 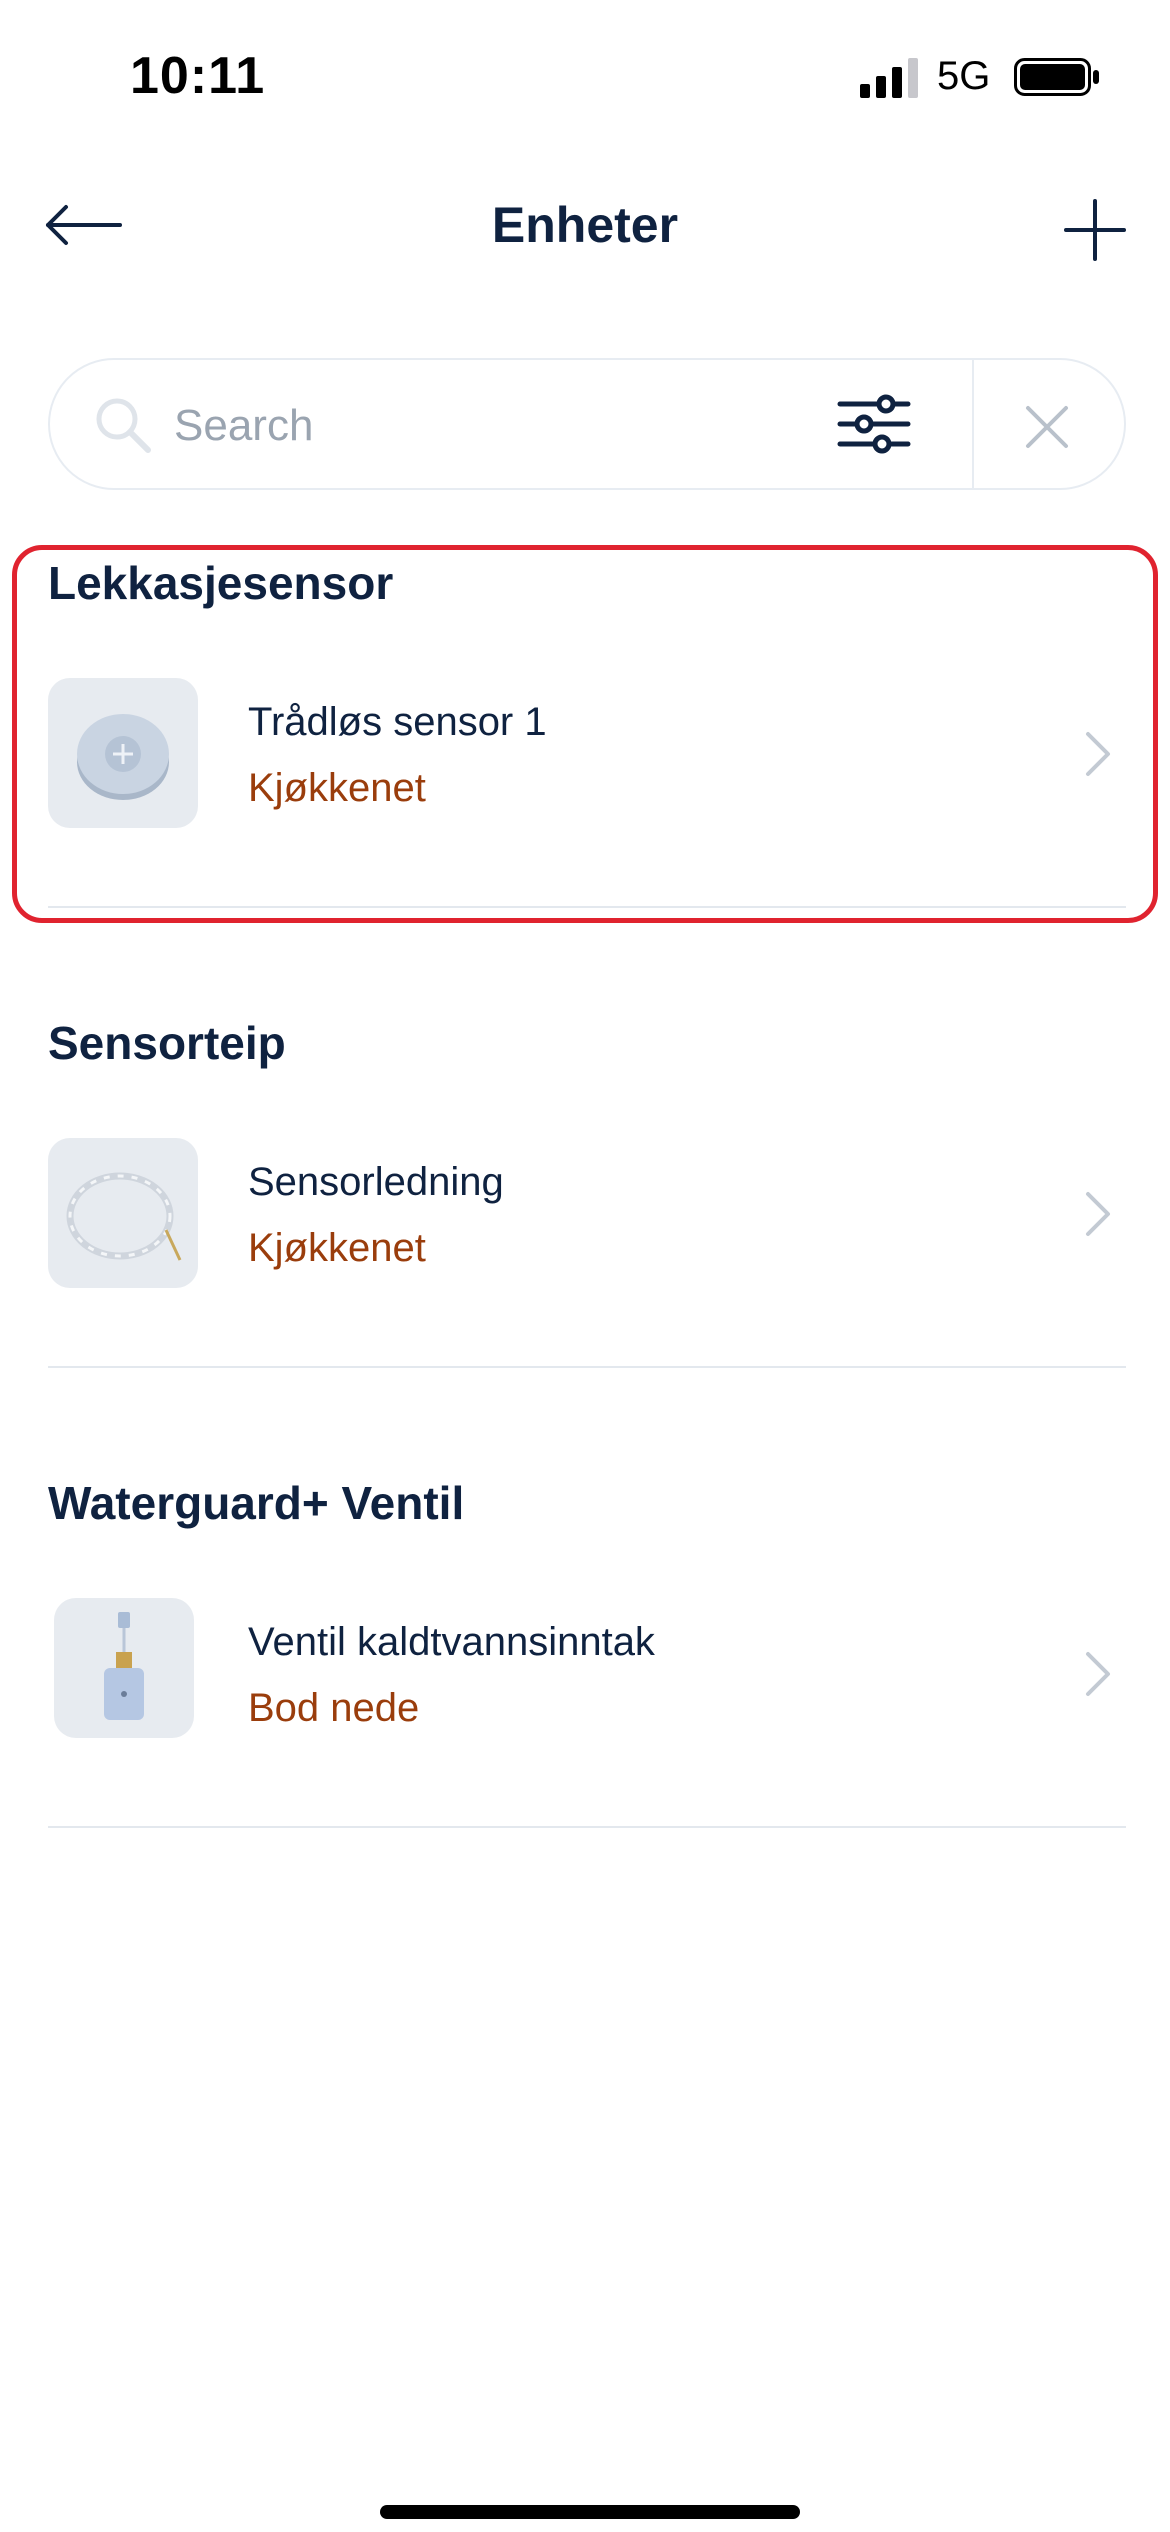 What do you see at coordinates (587, 1675) in the screenshot?
I see `device-row-valve` at bounding box center [587, 1675].